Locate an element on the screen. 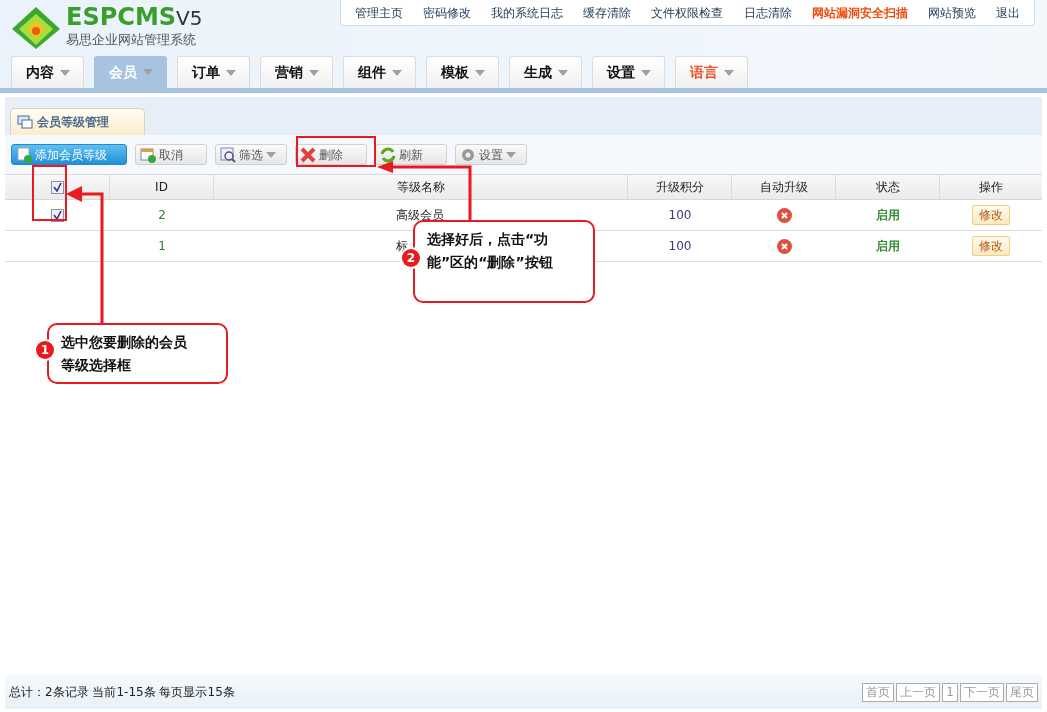  panel-tab: 会员等级管理 is located at coordinates (77, 121).